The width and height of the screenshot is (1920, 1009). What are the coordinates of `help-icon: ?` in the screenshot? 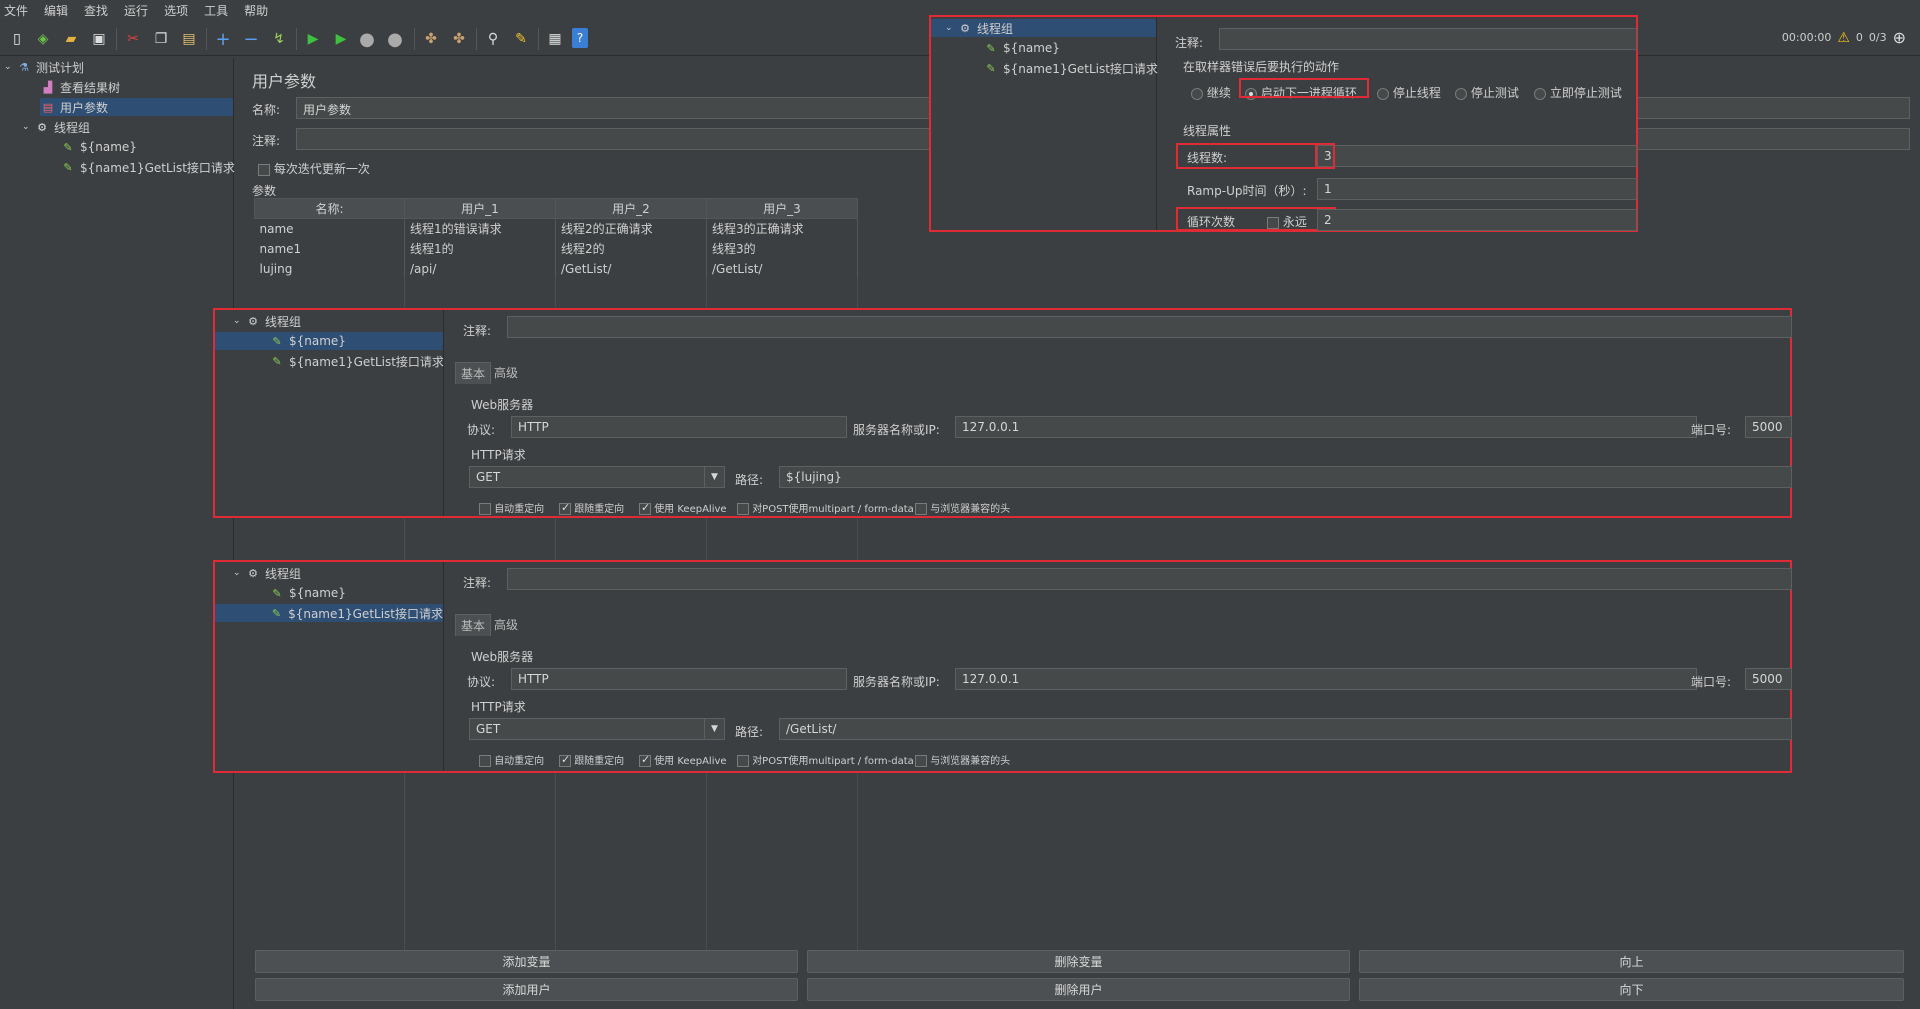 It's located at (580, 38).